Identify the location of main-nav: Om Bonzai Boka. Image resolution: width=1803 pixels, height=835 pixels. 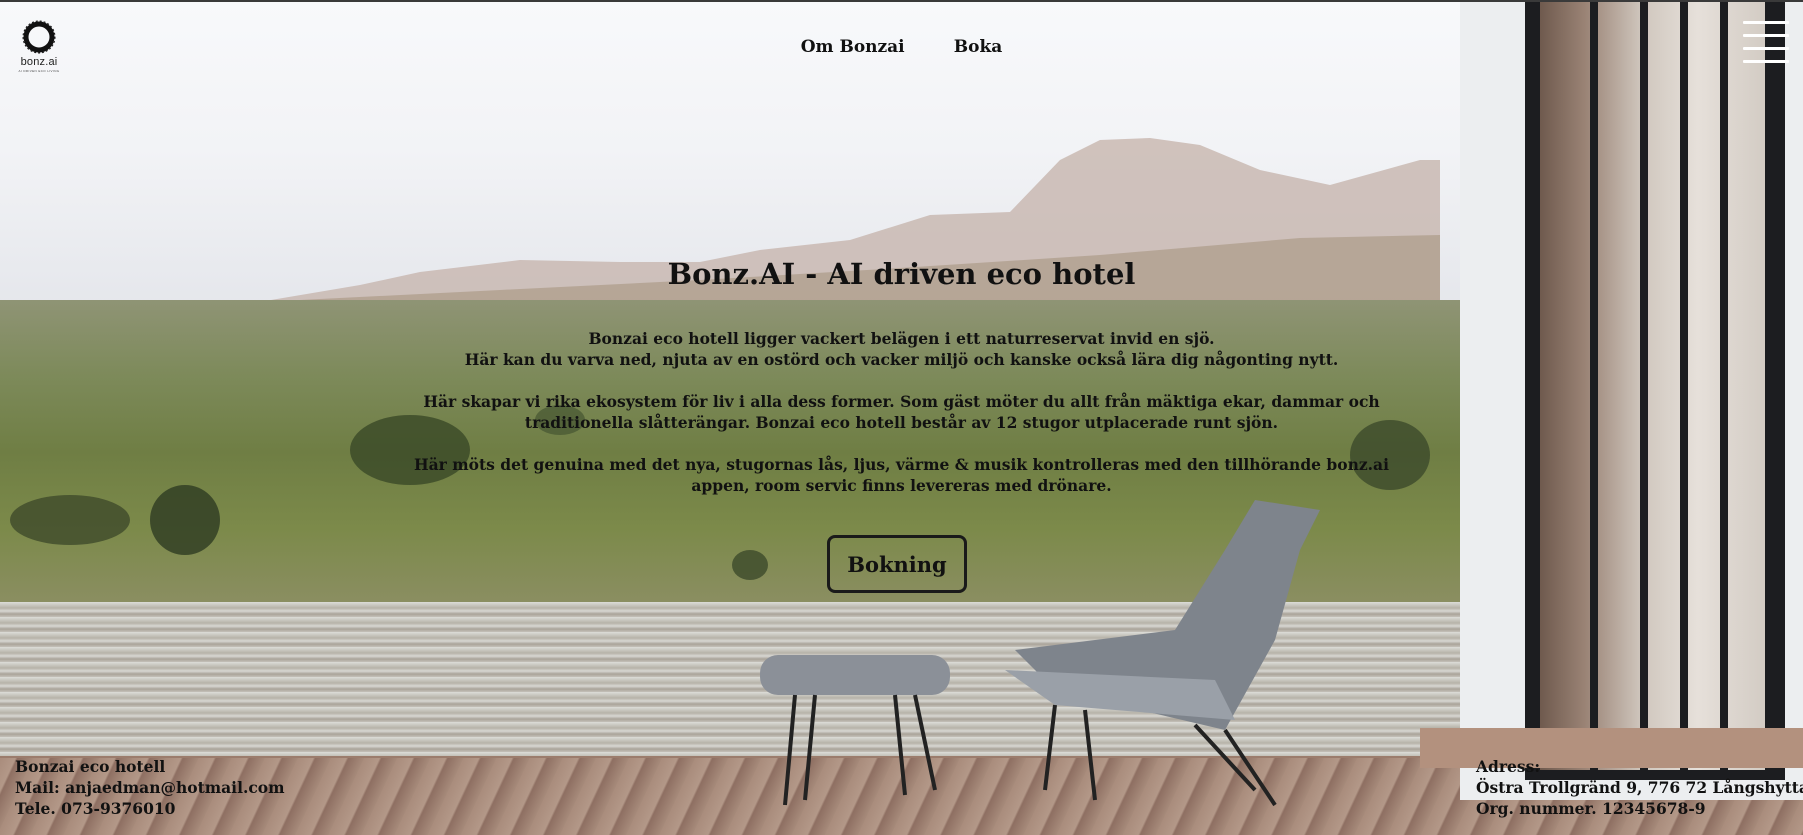
(901, 47).